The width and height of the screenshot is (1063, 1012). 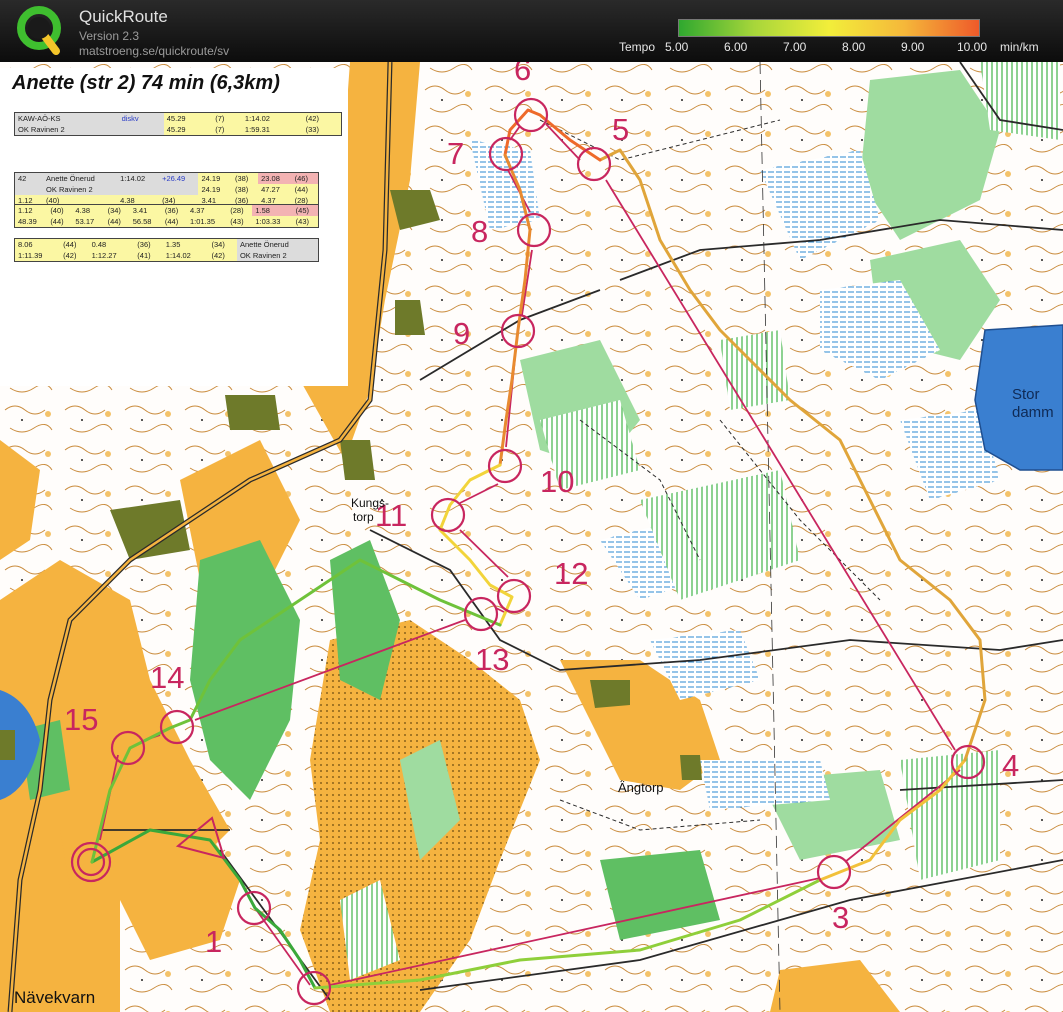 I want to click on table-cell: 1:59.31, so click(x=272, y=130).